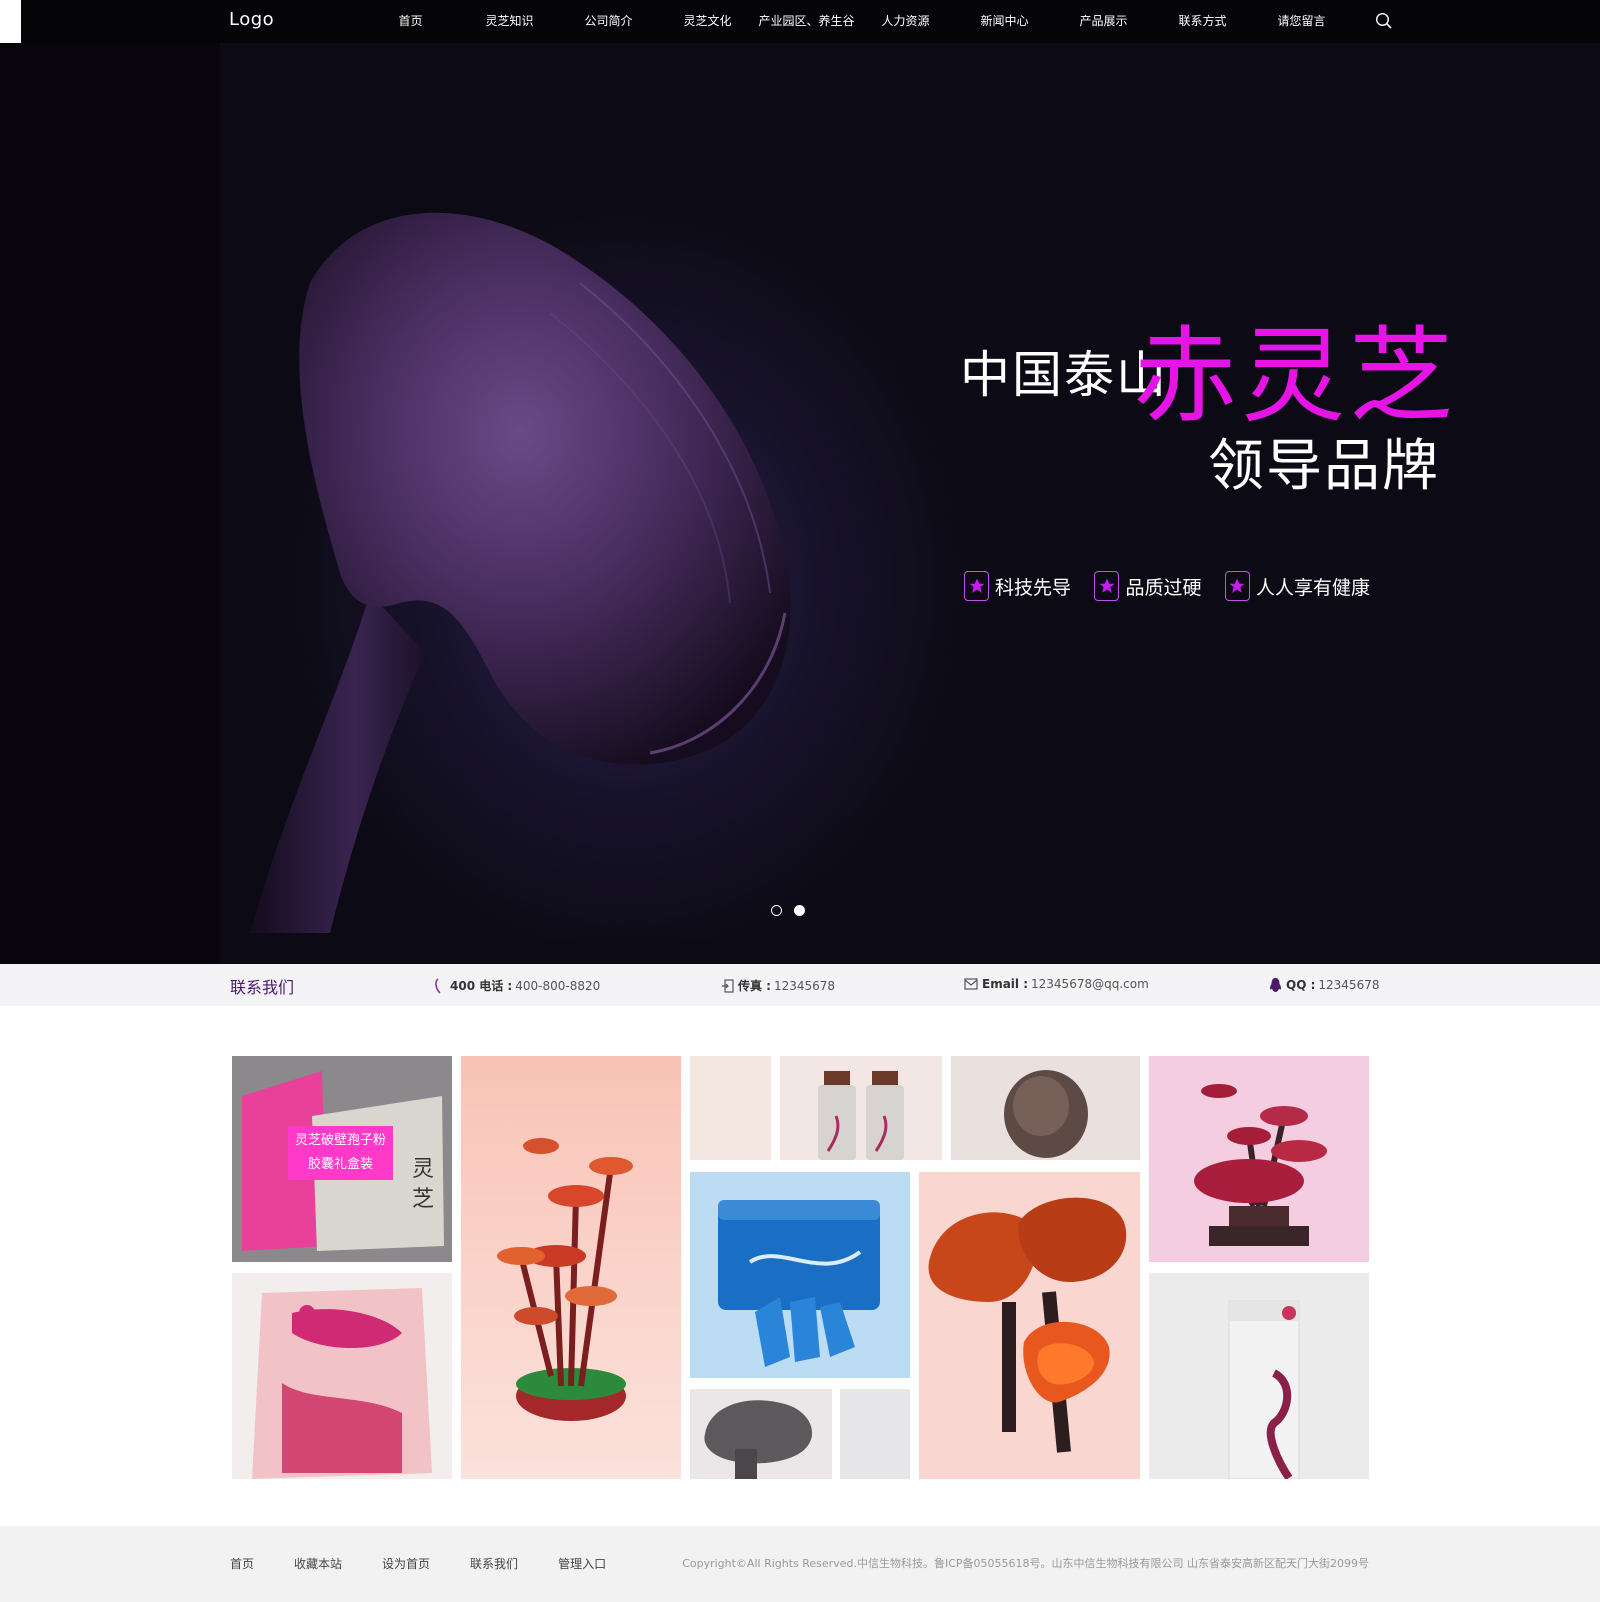 This screenshot has height=1602, width=1600. What do you see at coordinates (582, 1563) in the screenshot?
I see `footer-link-admin: 管理入口` at bounding box center [582, 1563].